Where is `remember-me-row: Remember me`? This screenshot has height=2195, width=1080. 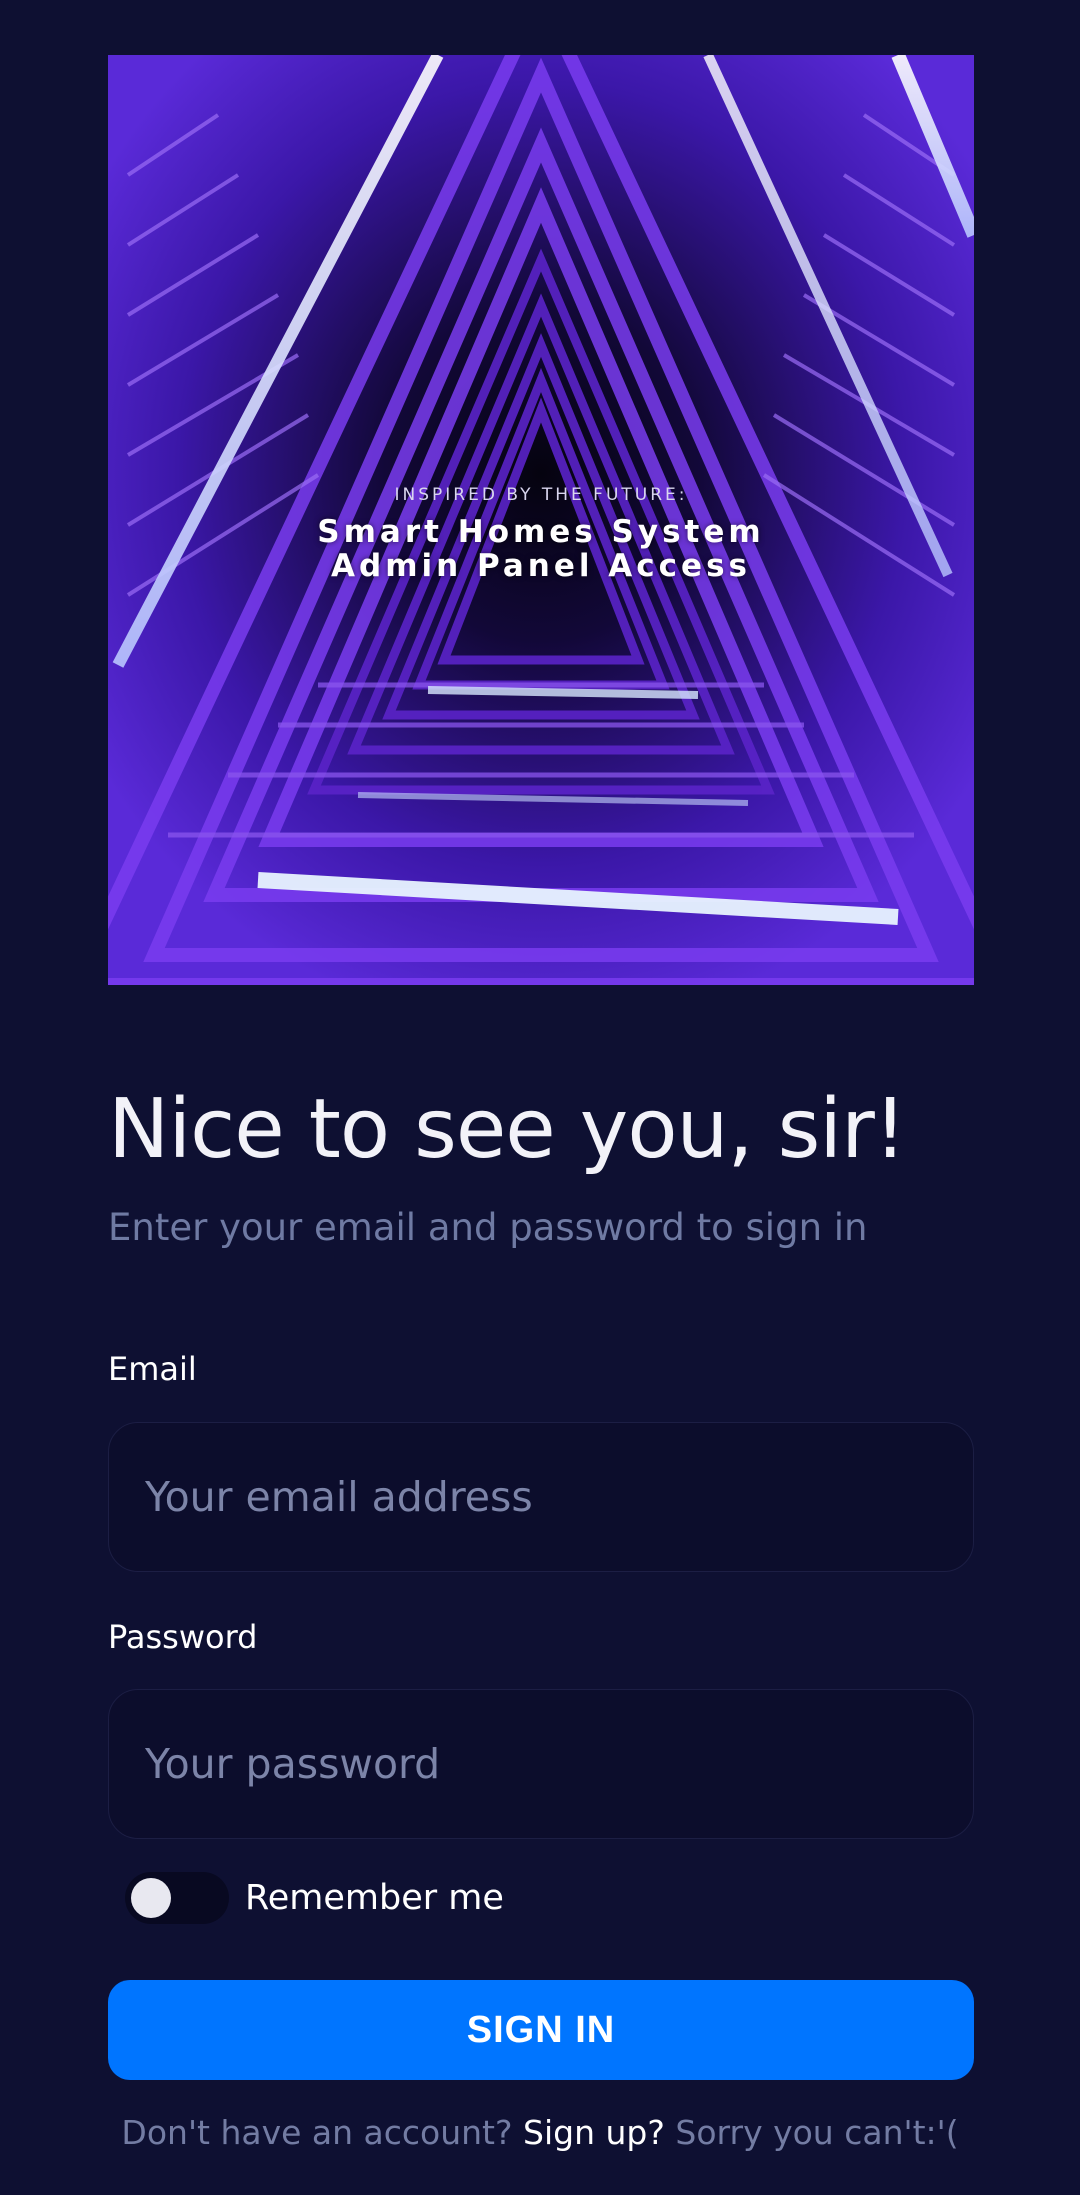 remember-me-row: Remember me is located at coordinates (314, 1898).